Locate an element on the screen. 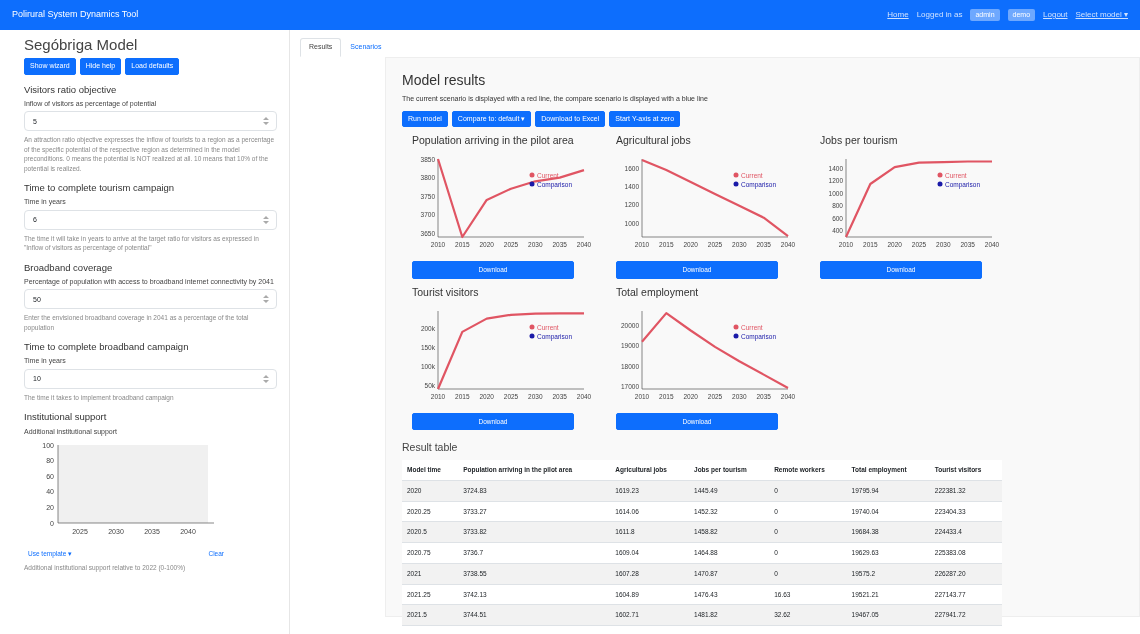 Image resolution: width=1140 pixels, height=634 pixels. nav-link: Select model ▾ is located at coordinates (1101, 15).